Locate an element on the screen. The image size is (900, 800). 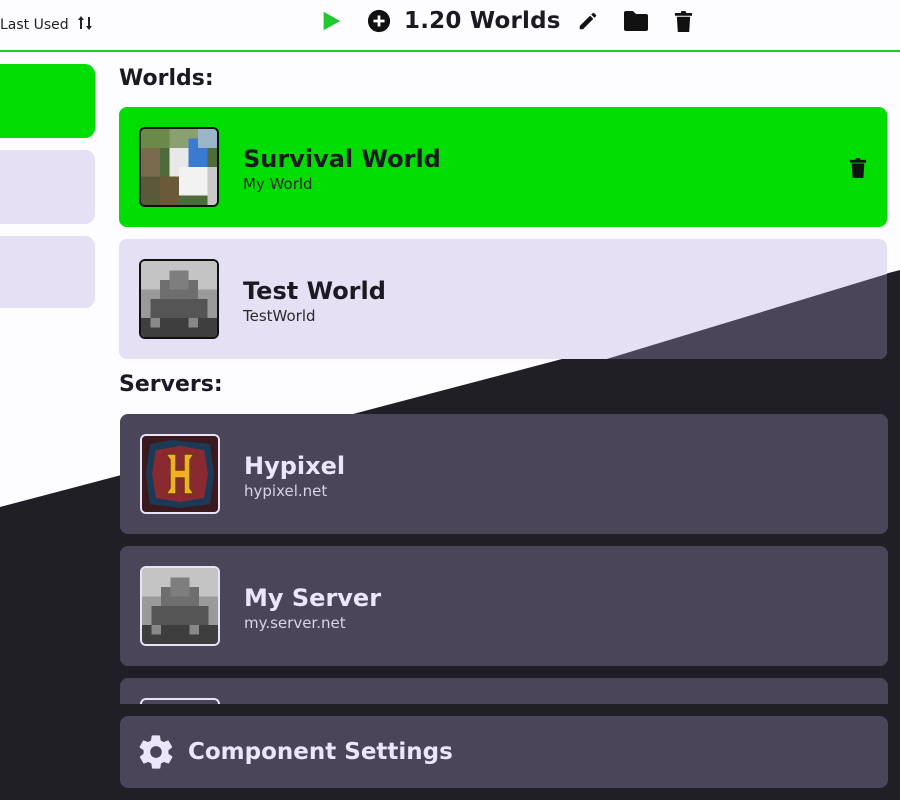
sort-arrows-icon is located at coordinates (85, 25).